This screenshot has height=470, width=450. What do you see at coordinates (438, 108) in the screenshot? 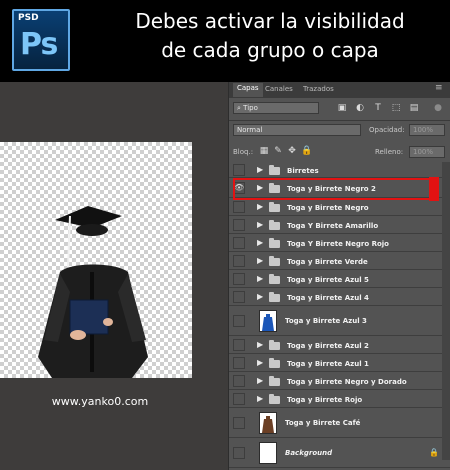
I see `filter-toggle-icon: ●` at bounding box center [438, 108].